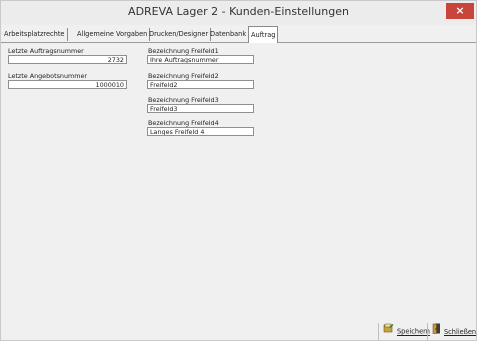 The width and height of the screenshot is (477, 341). I want to click on title-bar: ADREVA Lager 2 - Kunden-Einstellungen ×, so click(238, 13).